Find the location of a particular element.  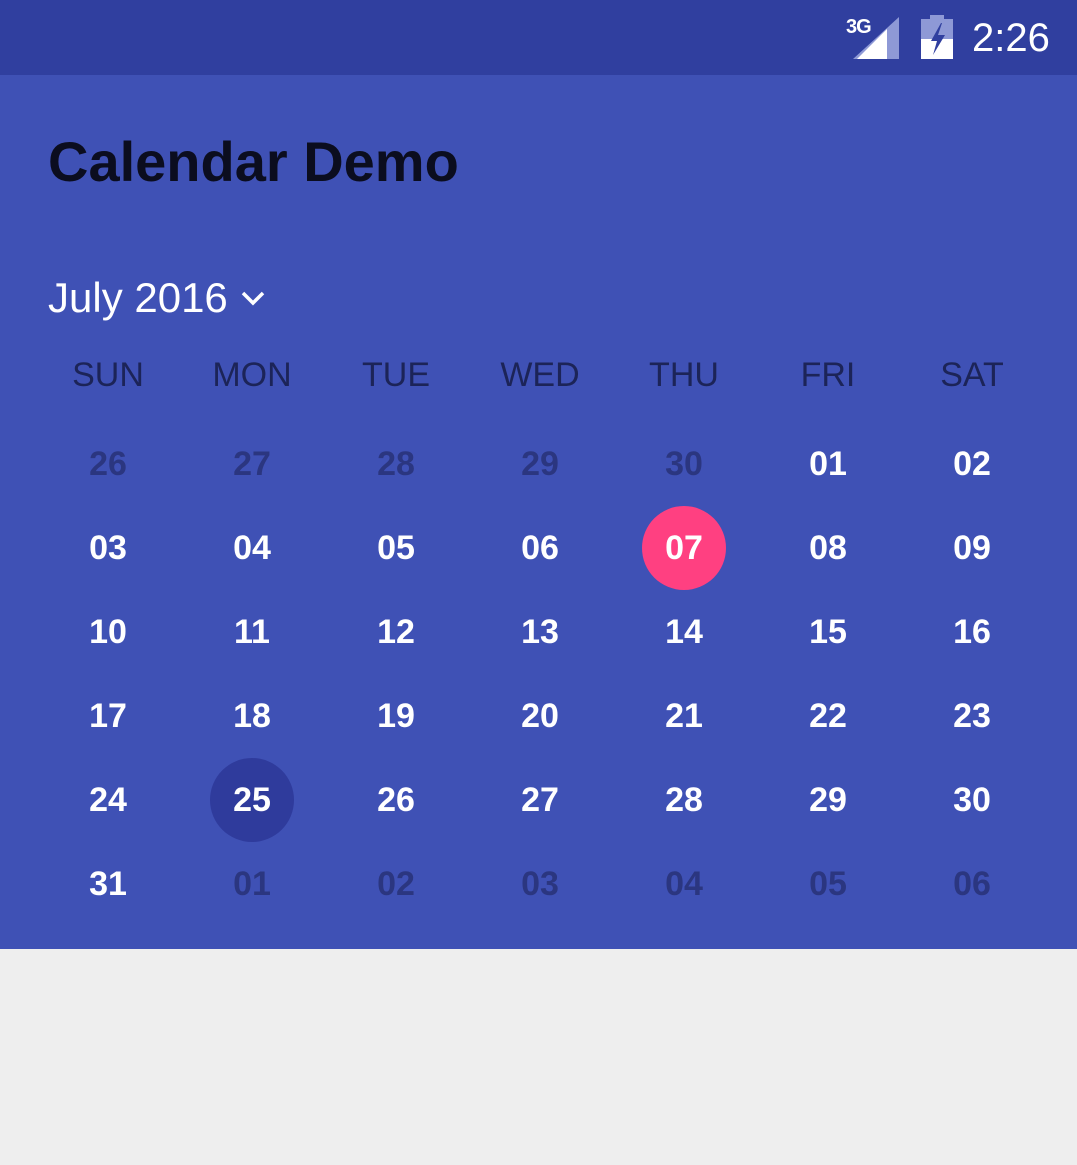

day-number: 22 is located at coordinates (828, 715).